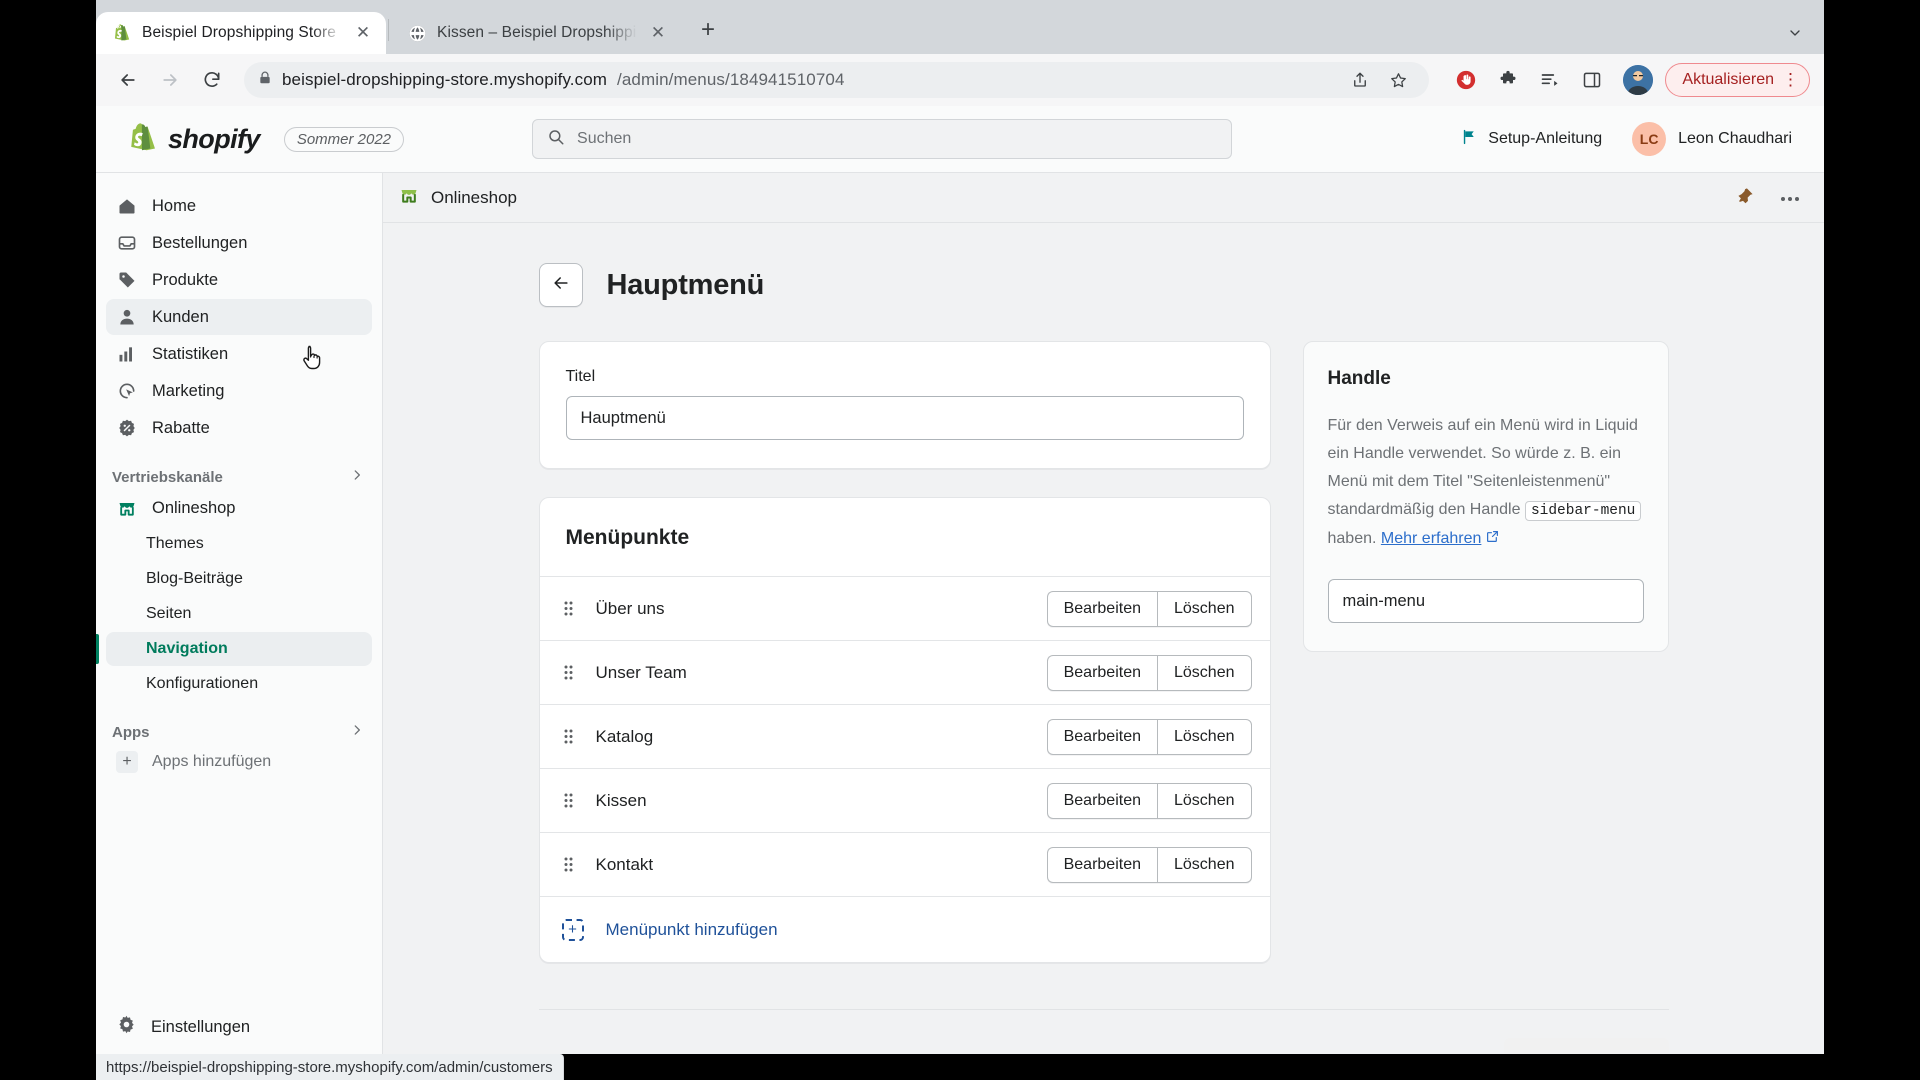 This screenshot has height=1080, width=1920. Describe the element at coordinates (1466, 80) in the screenshot. I see `adblock-icon` at that location.